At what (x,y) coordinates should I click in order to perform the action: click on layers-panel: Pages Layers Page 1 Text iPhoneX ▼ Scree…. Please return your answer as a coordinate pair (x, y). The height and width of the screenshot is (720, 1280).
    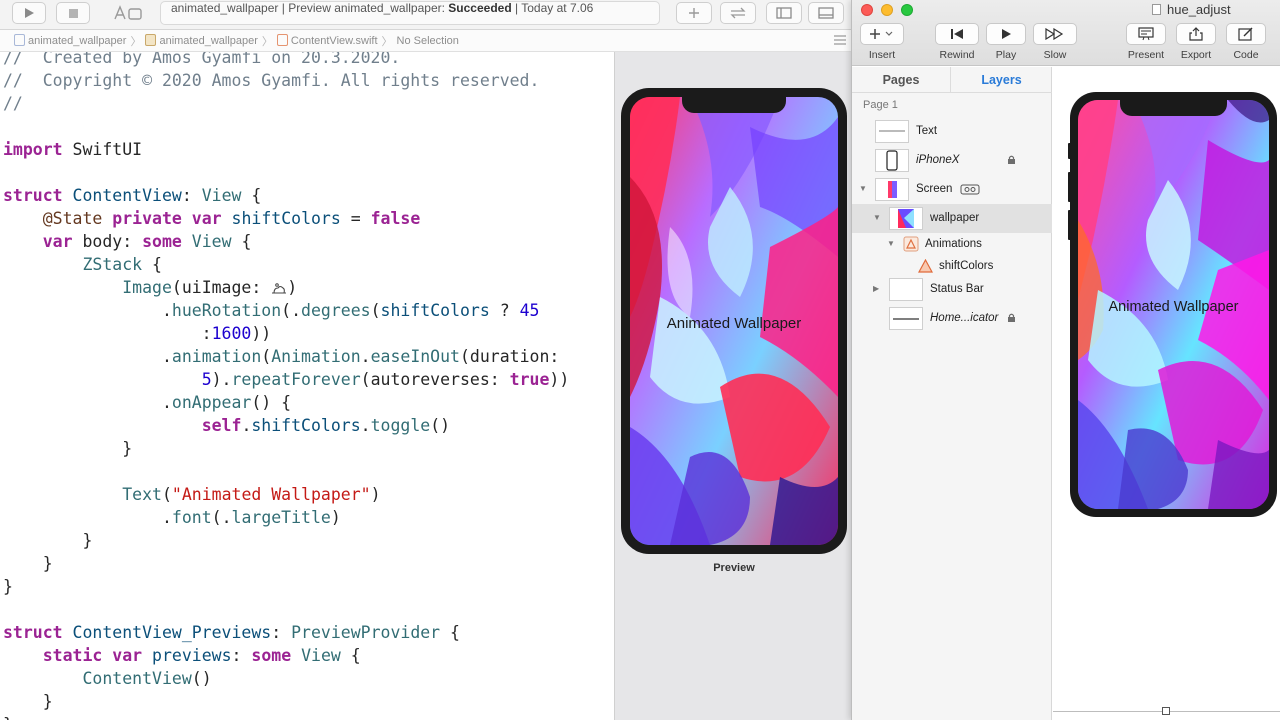
    Looking at the image, I should click on (952, 393).